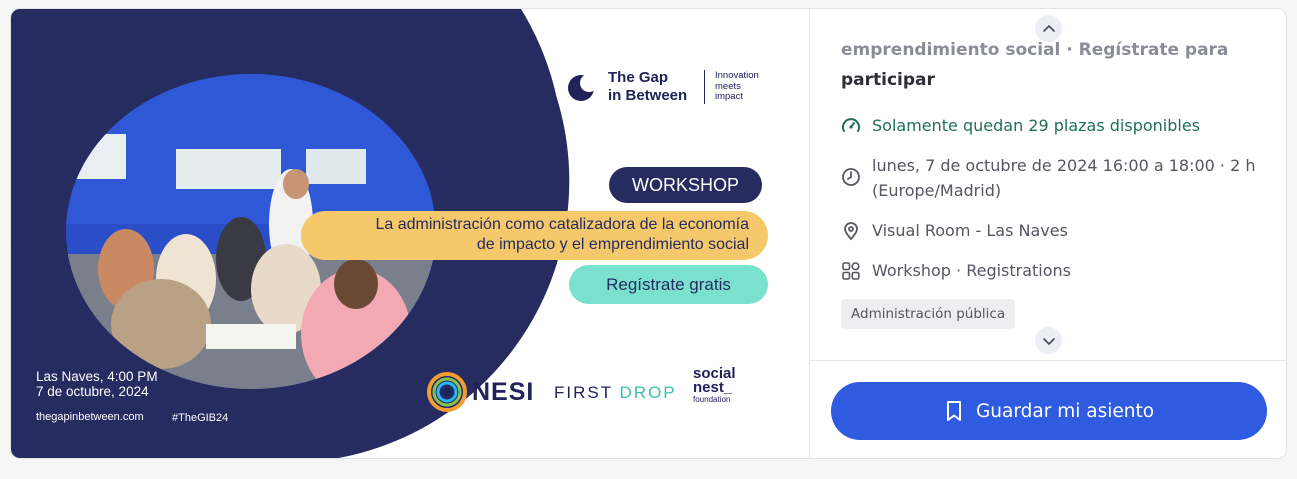 The height and width of the screenshot is (479, 1297). Describe the element at coordinates (1036, 125) in the screenshot. I see `availability-text: Solamente quedan 29 plazas disponibles` at that location.